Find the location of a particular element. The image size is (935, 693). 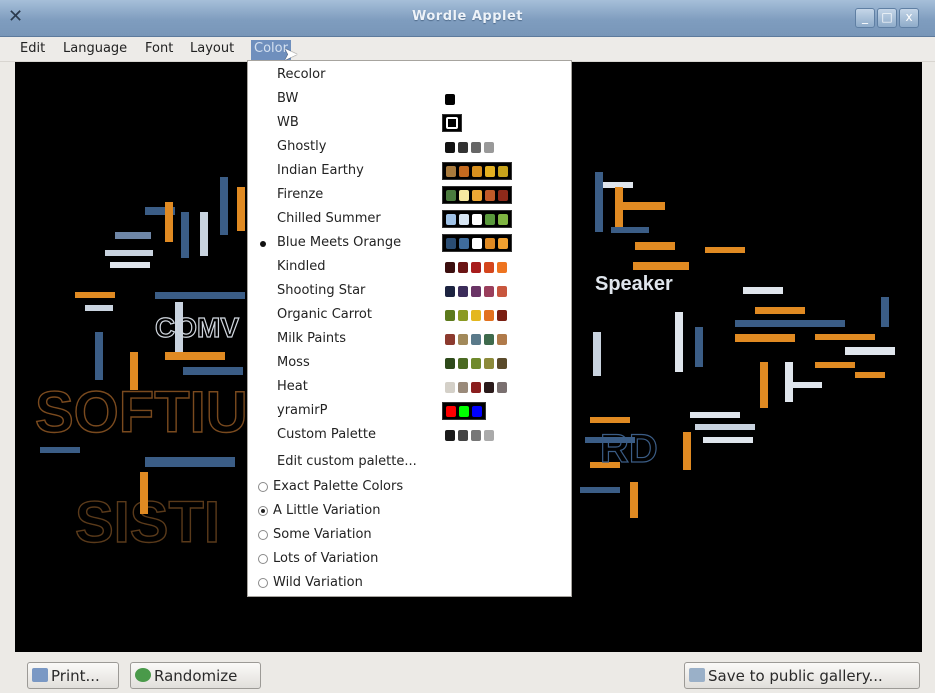

palette-item: Ghostly is located at coordinates (409, 147).